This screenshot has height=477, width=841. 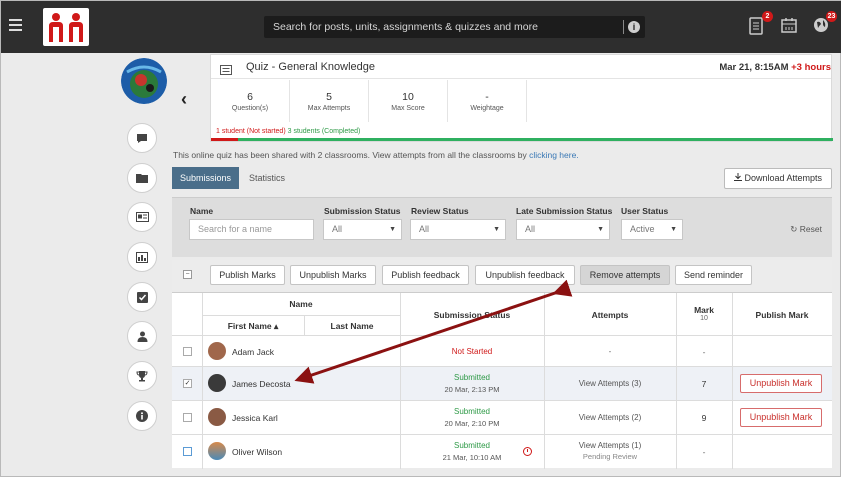 I want to click on stat-value: 6, so click(x=250, y=97).